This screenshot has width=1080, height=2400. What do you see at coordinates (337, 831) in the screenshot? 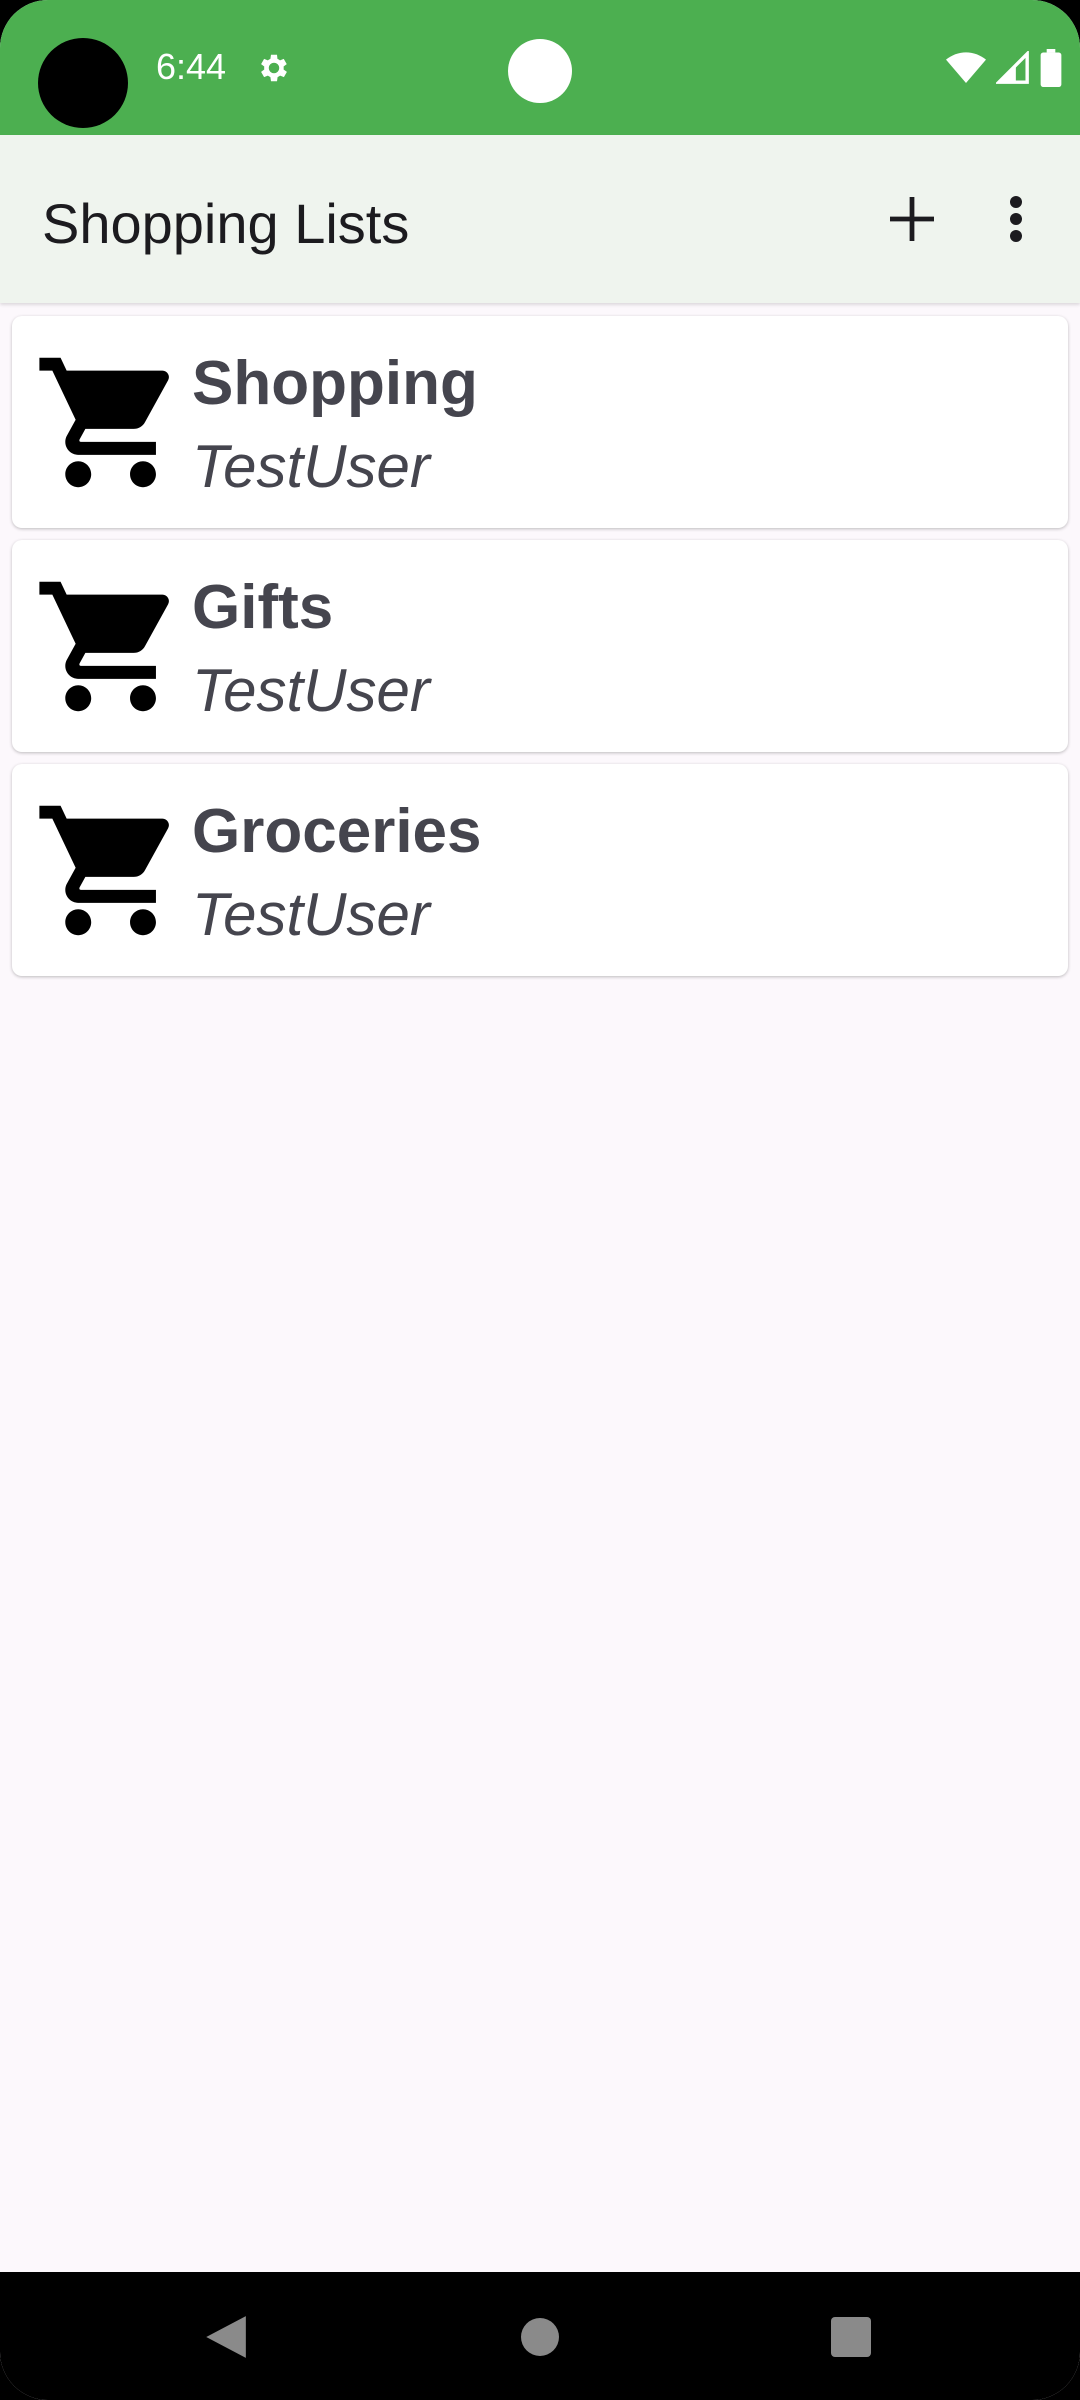
I see `list-title: Groceries` at bounding box center [337, 831].